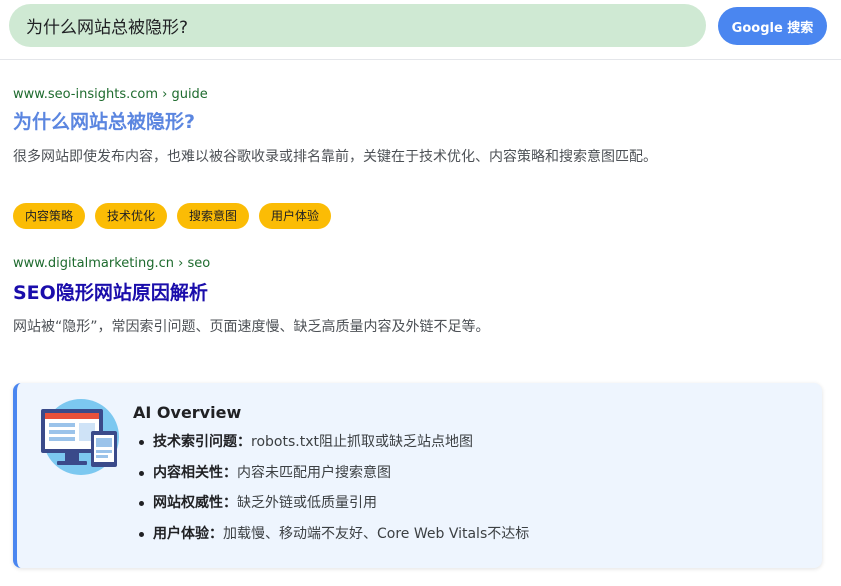  I want to click on search-box, so click(357, 25).